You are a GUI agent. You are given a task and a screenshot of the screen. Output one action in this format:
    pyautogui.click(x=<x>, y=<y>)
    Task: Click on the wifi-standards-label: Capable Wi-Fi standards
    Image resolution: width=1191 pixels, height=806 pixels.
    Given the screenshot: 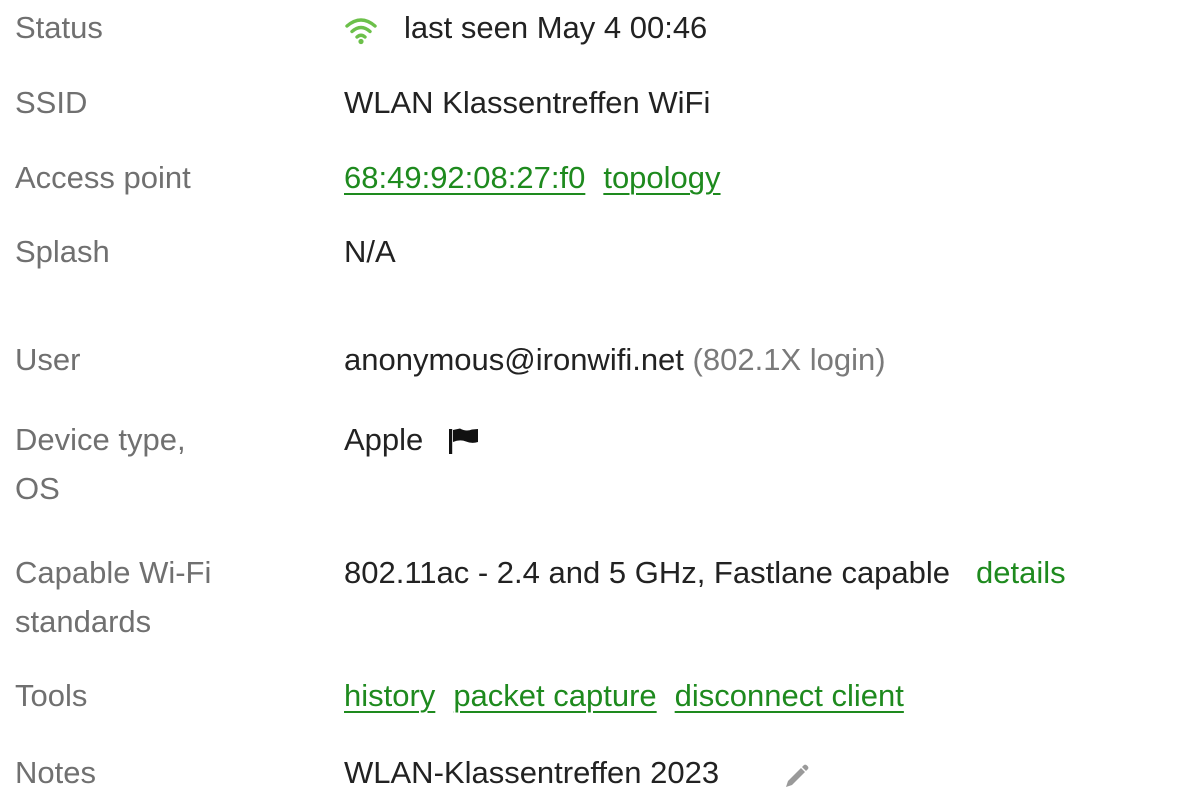 What is the action you would take?
    pyautogui.click(x=165, y=597)
    